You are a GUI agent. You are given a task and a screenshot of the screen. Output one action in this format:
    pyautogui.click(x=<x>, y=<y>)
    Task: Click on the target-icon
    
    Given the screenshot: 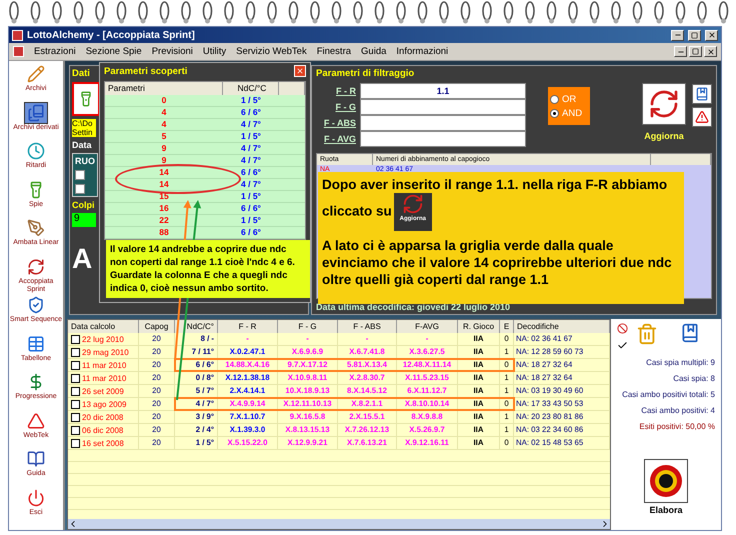 What is the action you would take?
    pyautogui.click(x=666, y=481)
    